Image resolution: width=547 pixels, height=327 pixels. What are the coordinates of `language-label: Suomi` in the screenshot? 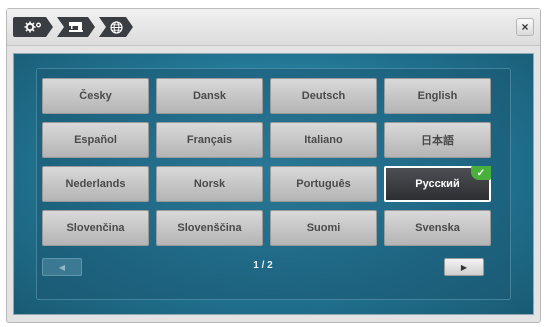 It's located at (323, 228).